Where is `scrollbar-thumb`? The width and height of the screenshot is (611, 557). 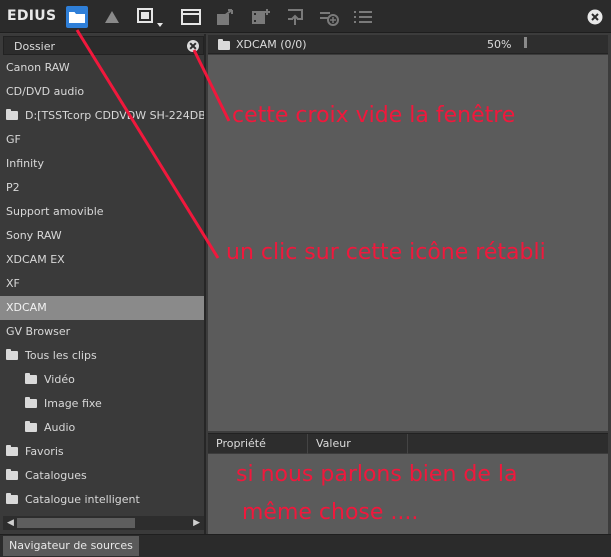 scrollbar-thumb is located at coordinates (76, 523).